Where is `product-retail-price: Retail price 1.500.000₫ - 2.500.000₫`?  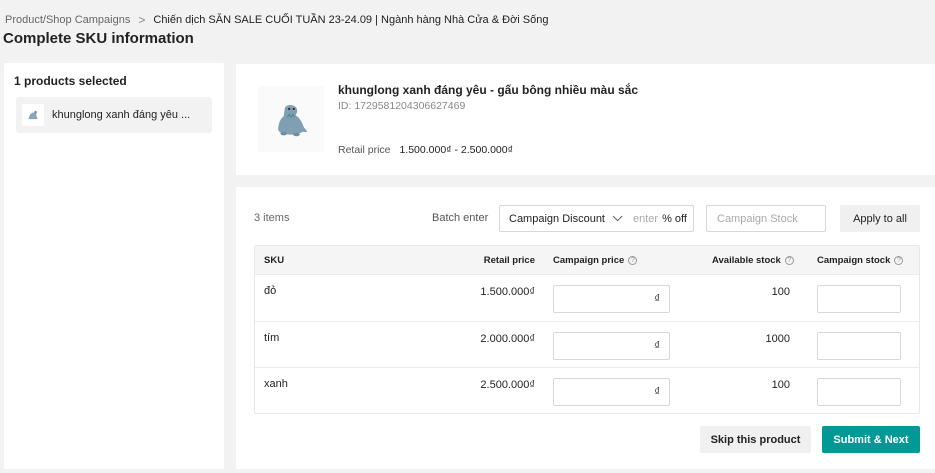
product-retail-price: Retail price 1.500.000₫ - 2.500.000₫ is located at coordinates (425, 150).